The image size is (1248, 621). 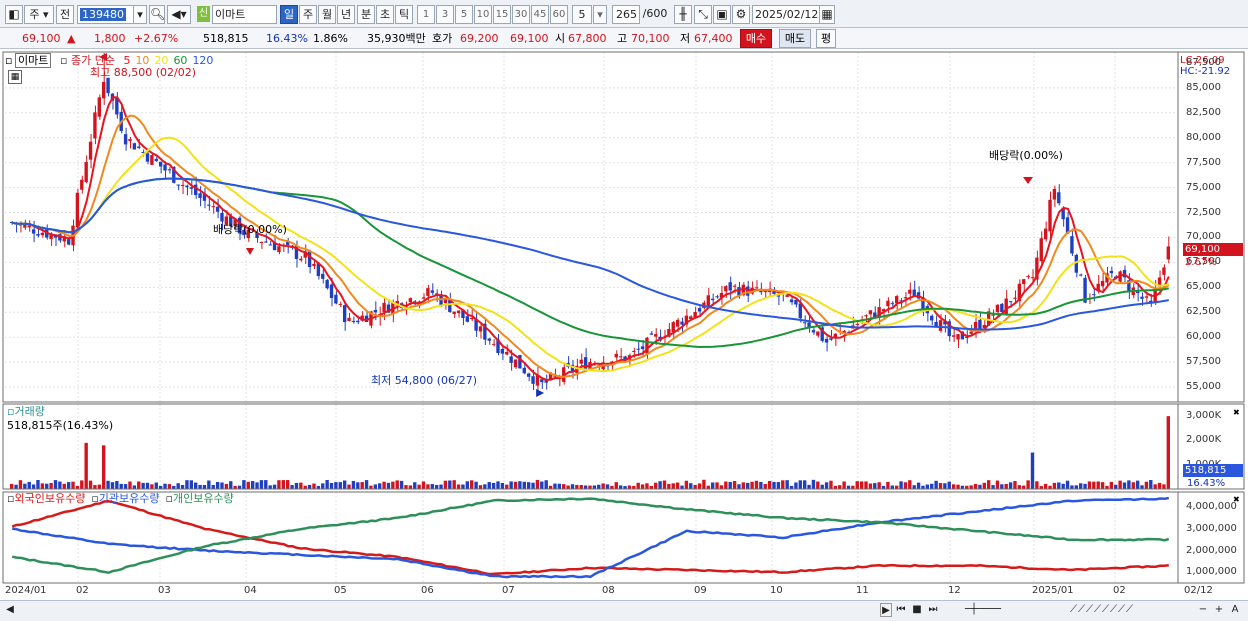 I want to click on period-tab-5: 초, so click(x=385, y=14).